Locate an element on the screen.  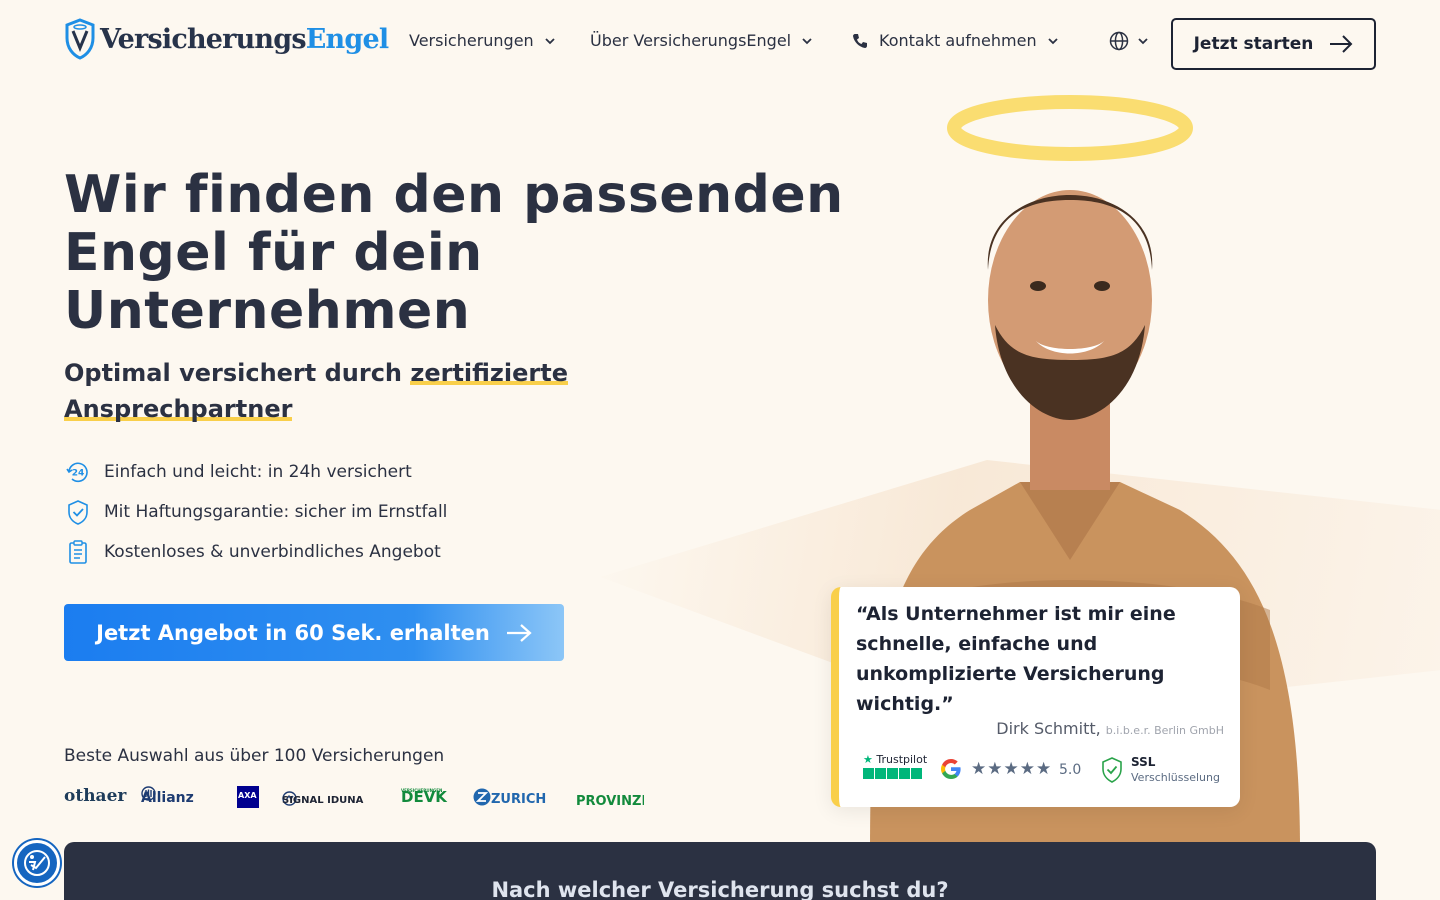
insurer-logo-axa-text: AXA is located at coordinates (247, 795).